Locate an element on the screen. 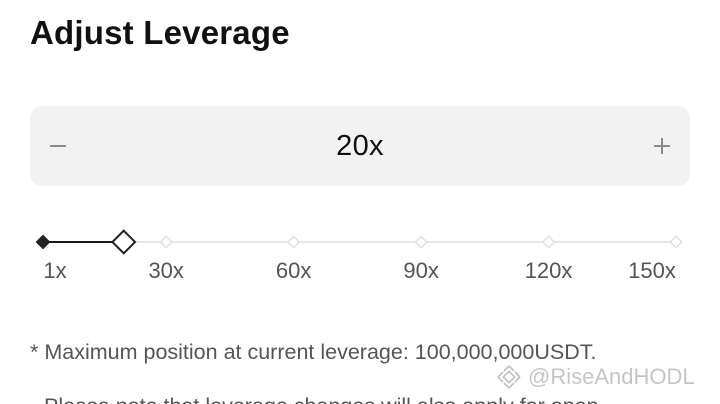 The height and width of the screenshot is (404, 720). leverage-slider is located at coordinates (360, 242).